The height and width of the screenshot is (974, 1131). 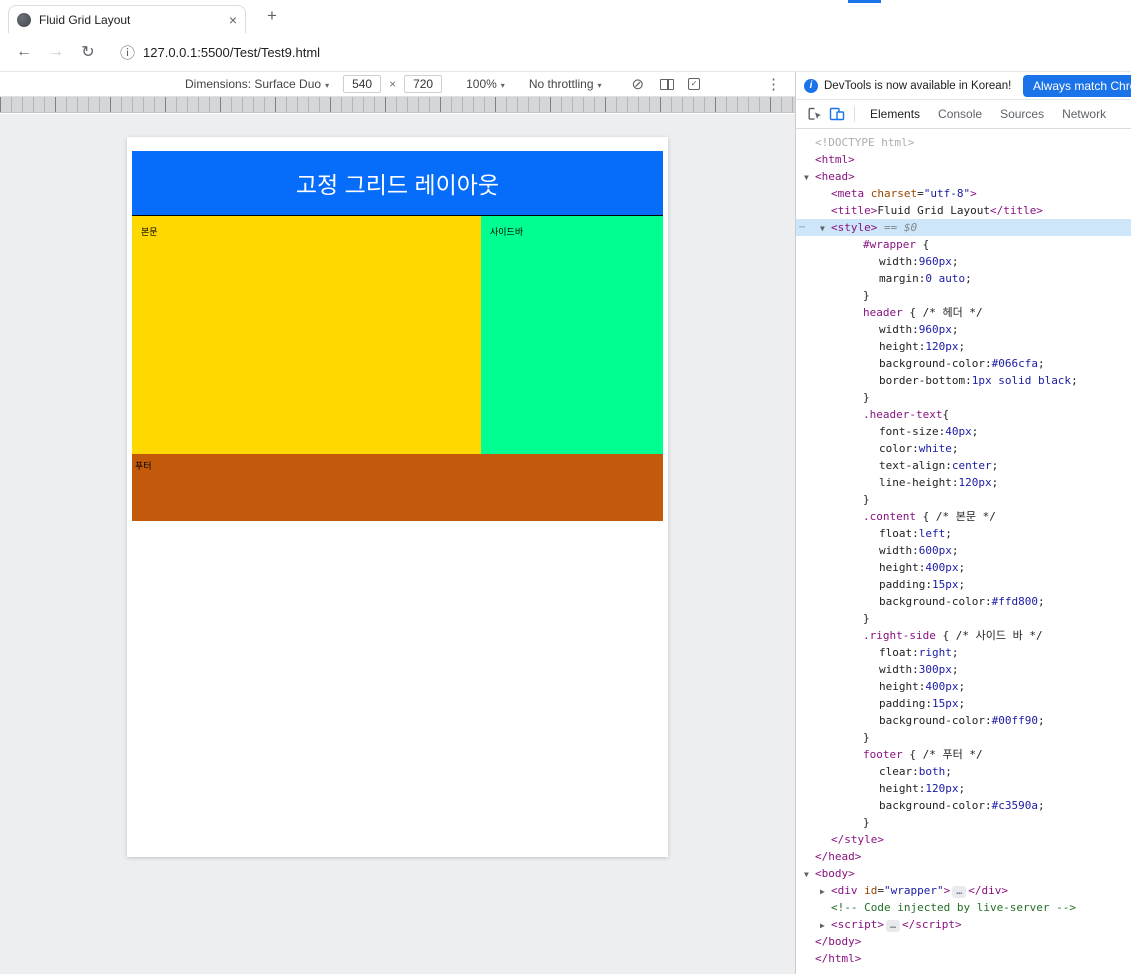 What do you see at coordinates (963, 159) in the screenshot?
I see `dom-tree-row: <html>` at bounding box center [963, 159].